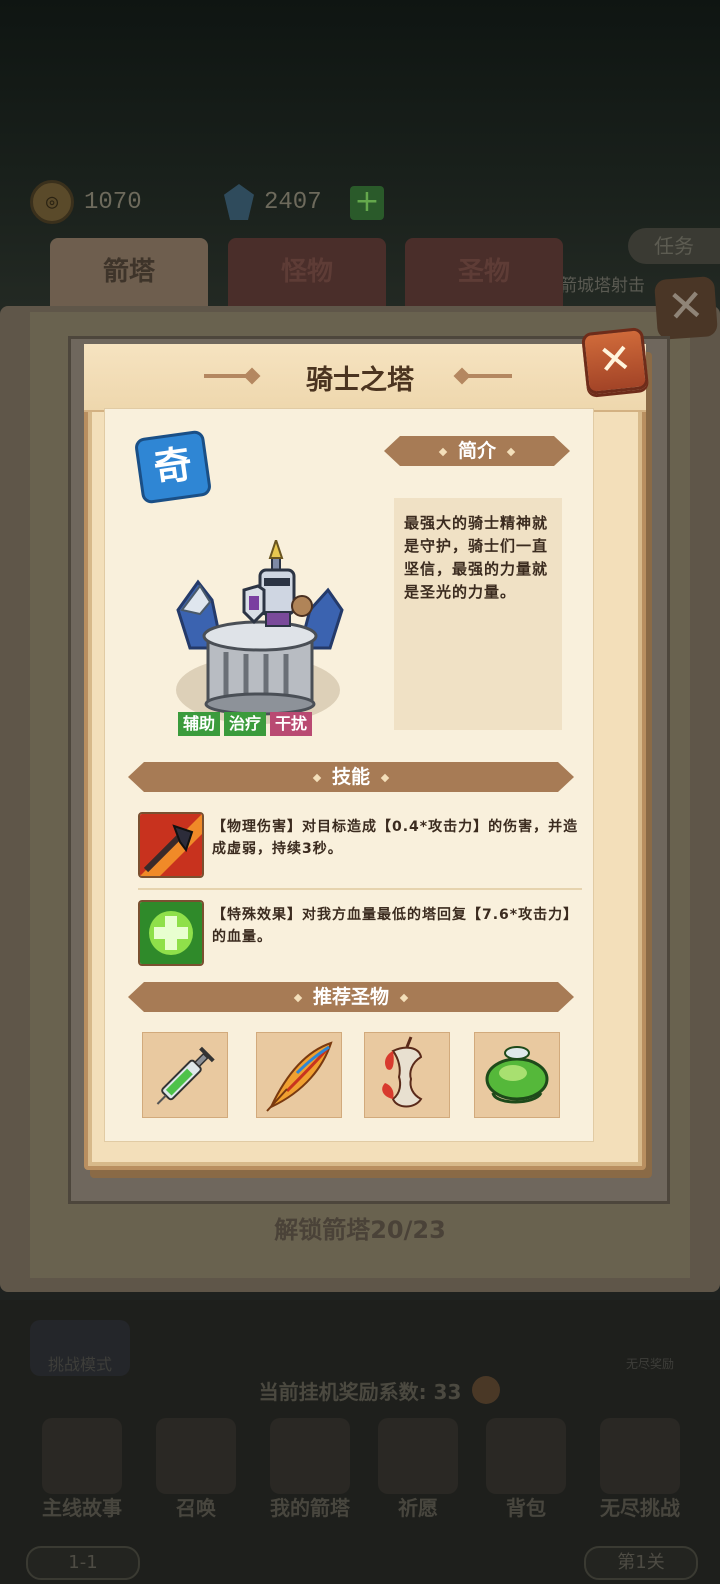 This screenshot has width=720, height=1584. I want to click on relic-ring, so click(517, 1075).